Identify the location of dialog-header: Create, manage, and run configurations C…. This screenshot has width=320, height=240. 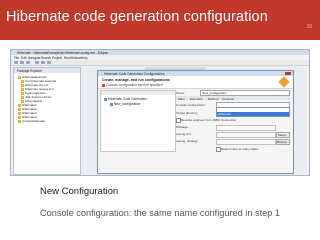
(195, 82).